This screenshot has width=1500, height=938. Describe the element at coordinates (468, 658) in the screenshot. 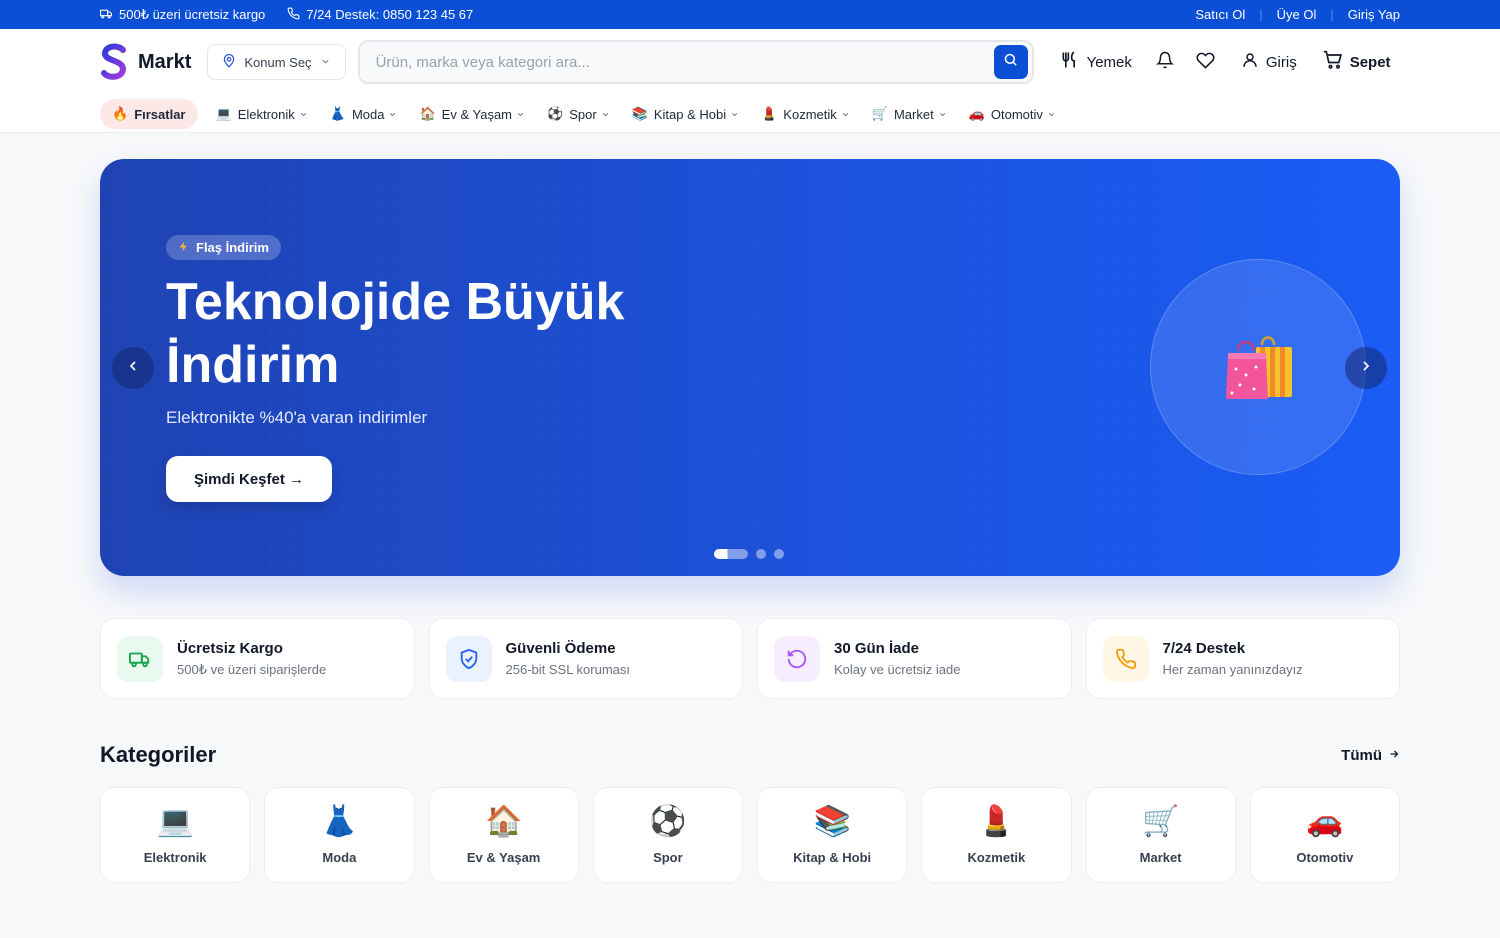

I see `shield-icon` at that location.